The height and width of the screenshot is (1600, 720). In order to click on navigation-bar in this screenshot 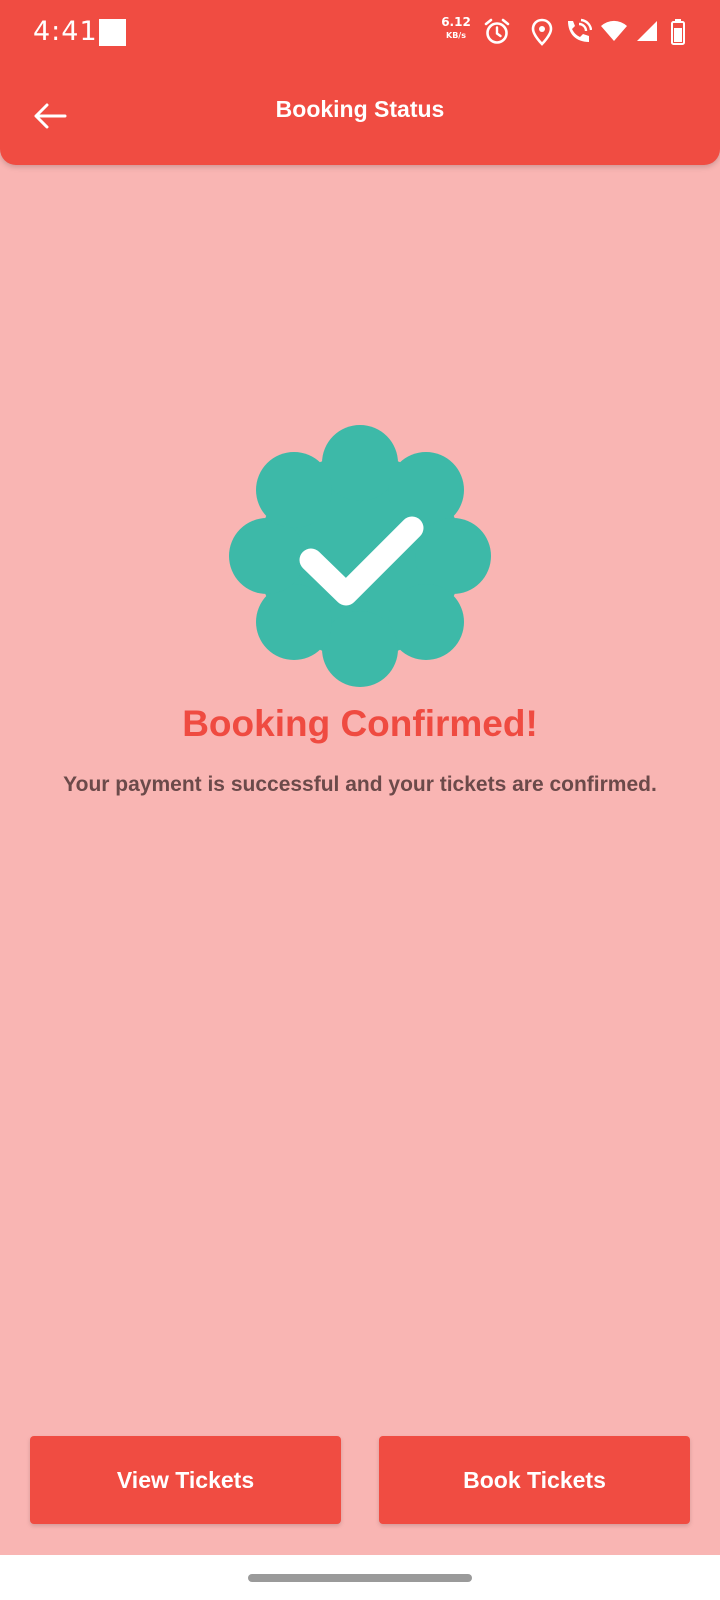, I will do `click(360, 1577)`.